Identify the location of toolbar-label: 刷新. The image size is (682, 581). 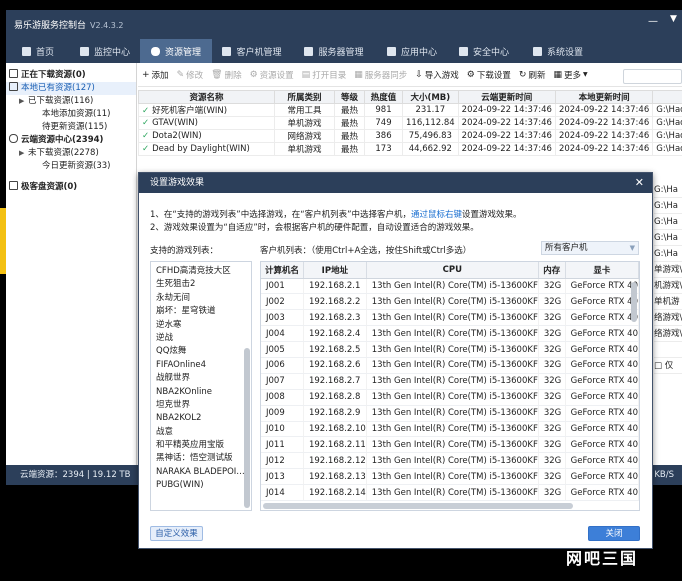
(537, 75).